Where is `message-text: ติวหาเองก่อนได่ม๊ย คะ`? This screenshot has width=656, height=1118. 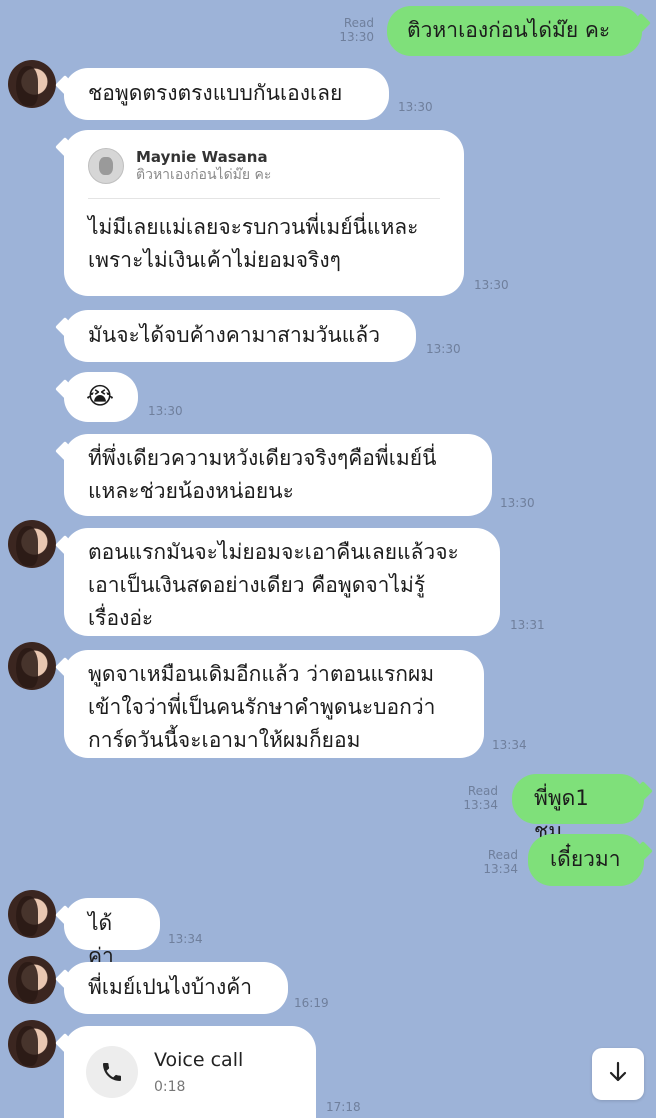
message-text: ติวหาเองก่อนได่ม๊ย คะ is located at coordinates (509, 30).